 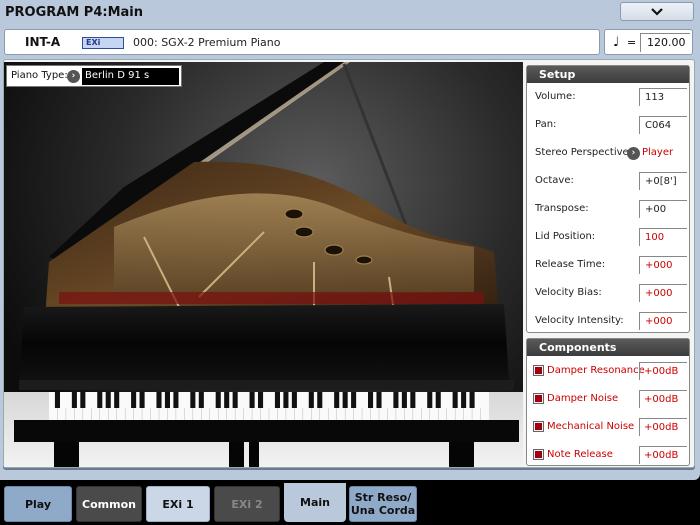 I want to click on tab-main: Main, so click(x=315, y=502).